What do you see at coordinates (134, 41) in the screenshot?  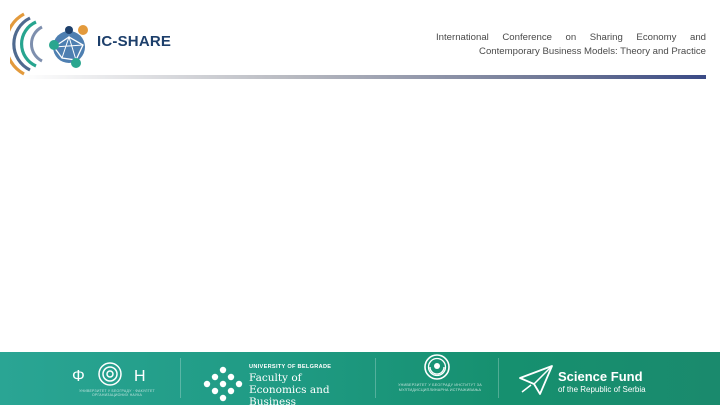 I see `logo-text: IC-SHARE` at bounding box center [134, 41].